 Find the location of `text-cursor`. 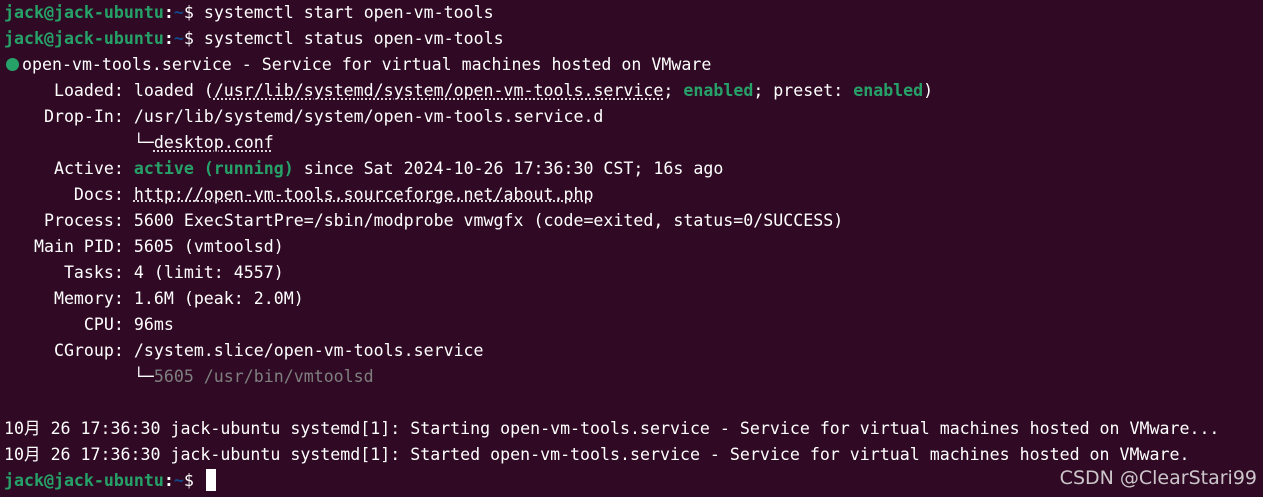

text-cursor is located at coordinates (210, 480).